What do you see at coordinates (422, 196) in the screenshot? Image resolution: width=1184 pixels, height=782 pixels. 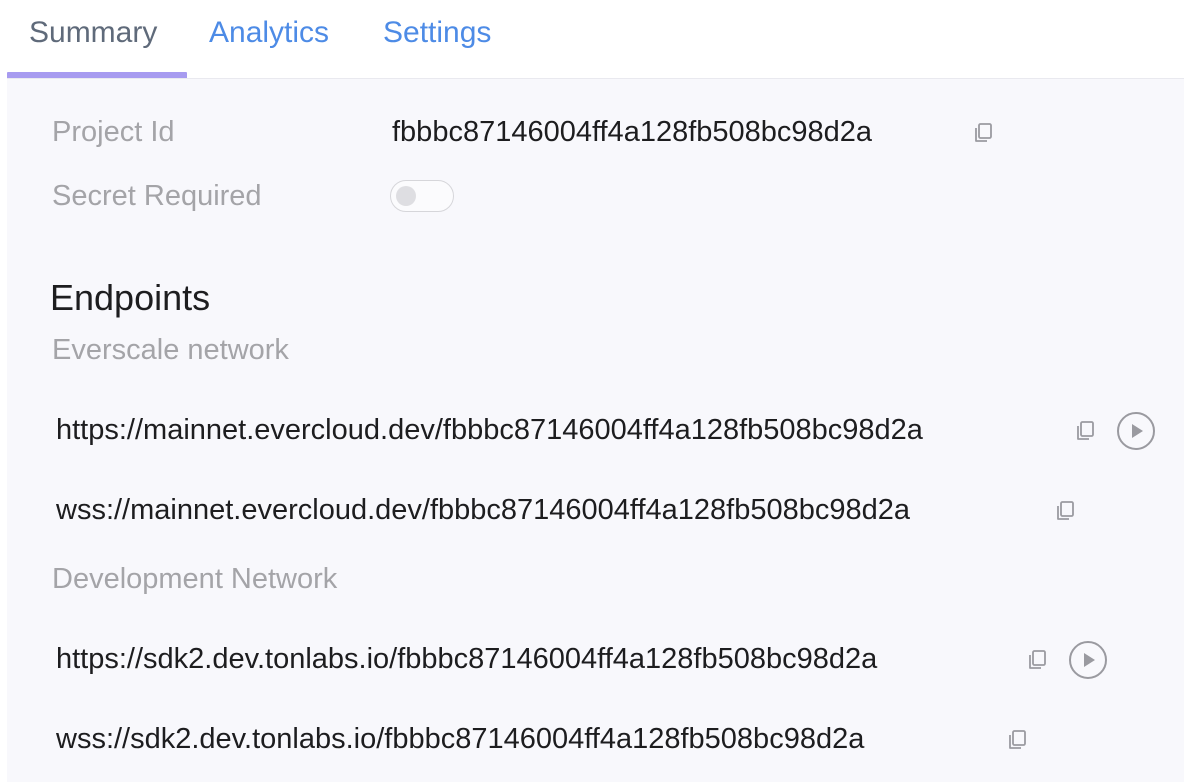 I see `secret-required-toggle` at bounding box center [422, 196].